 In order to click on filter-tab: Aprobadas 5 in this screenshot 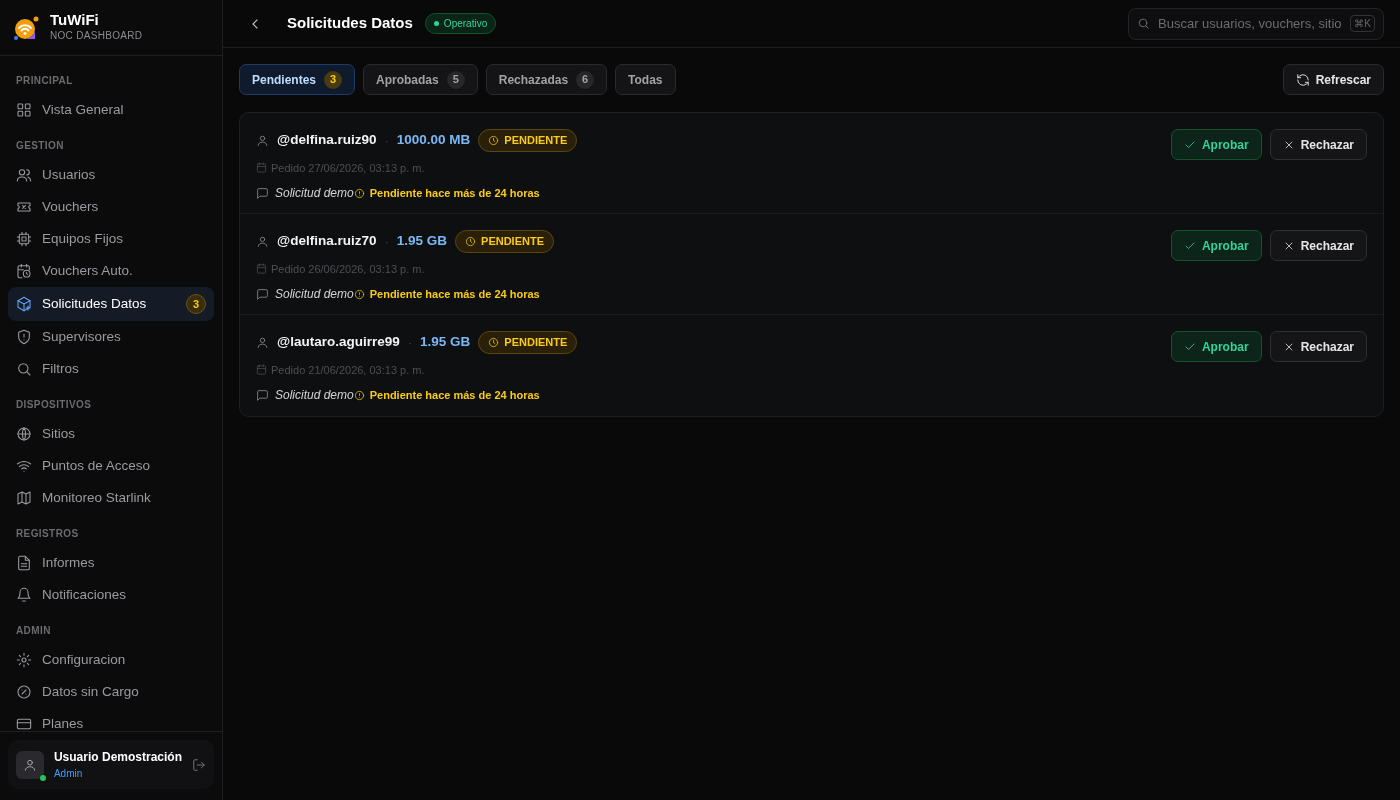, I will do `click(420, 79)`.